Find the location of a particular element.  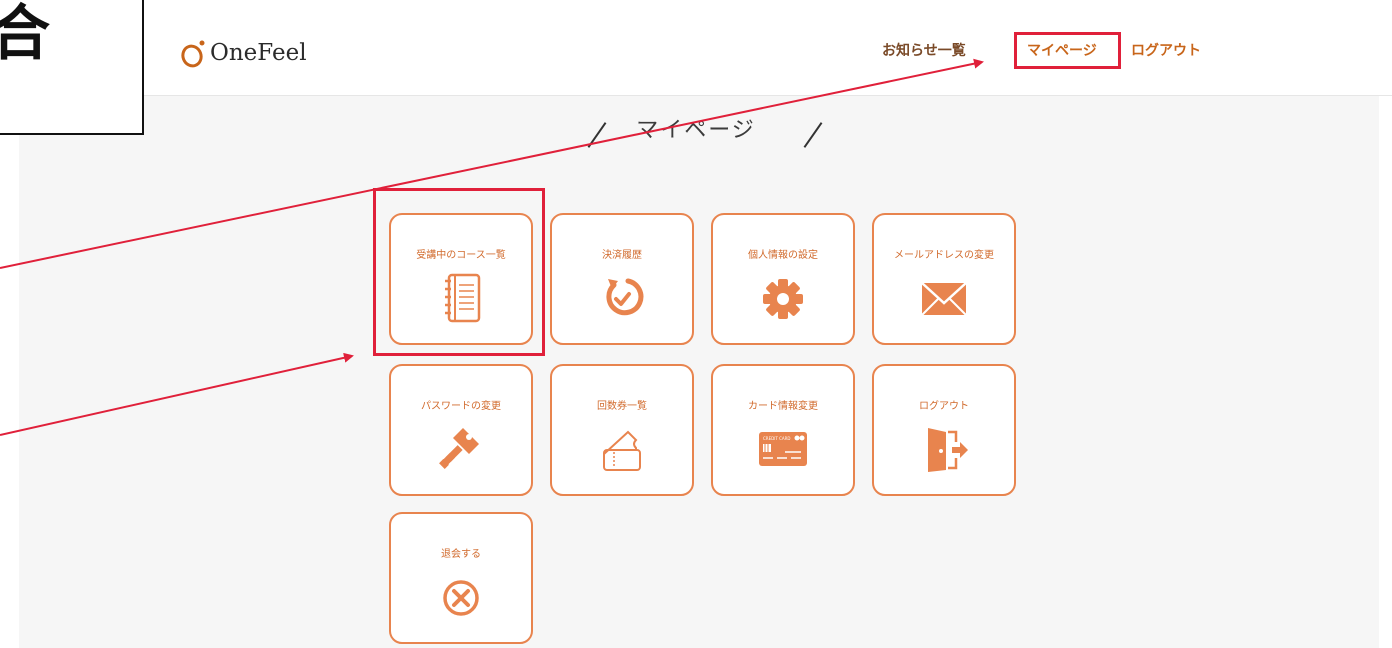

callout-text: 合 is located at coordinates (25, 34).